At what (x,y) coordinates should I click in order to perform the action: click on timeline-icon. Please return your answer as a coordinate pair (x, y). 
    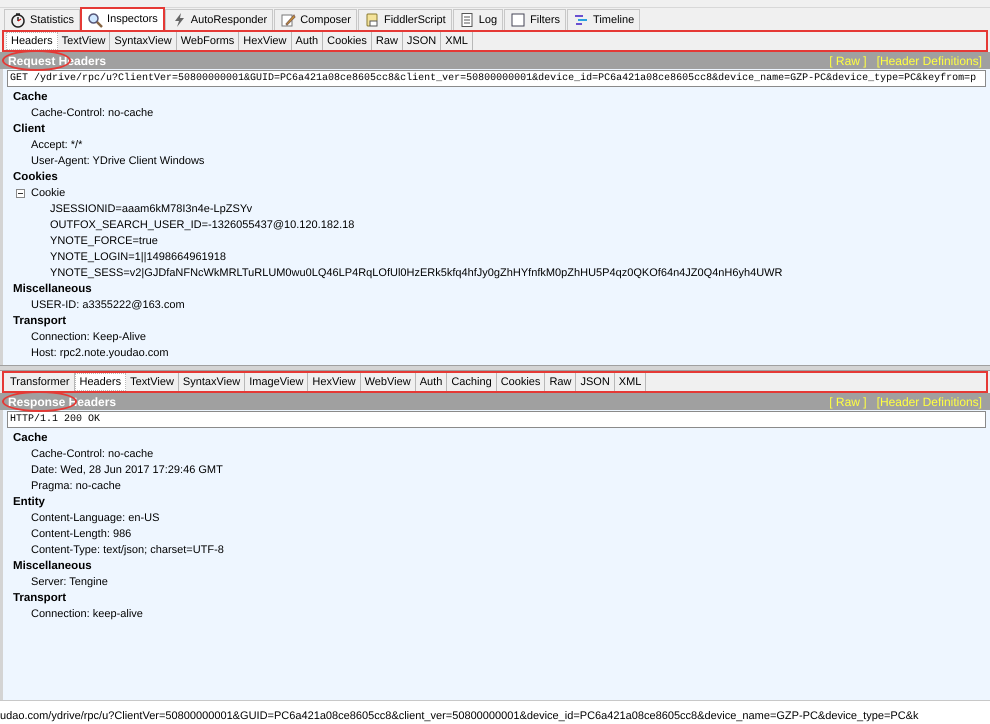
    Looking at the image, I should click on (581, 20).